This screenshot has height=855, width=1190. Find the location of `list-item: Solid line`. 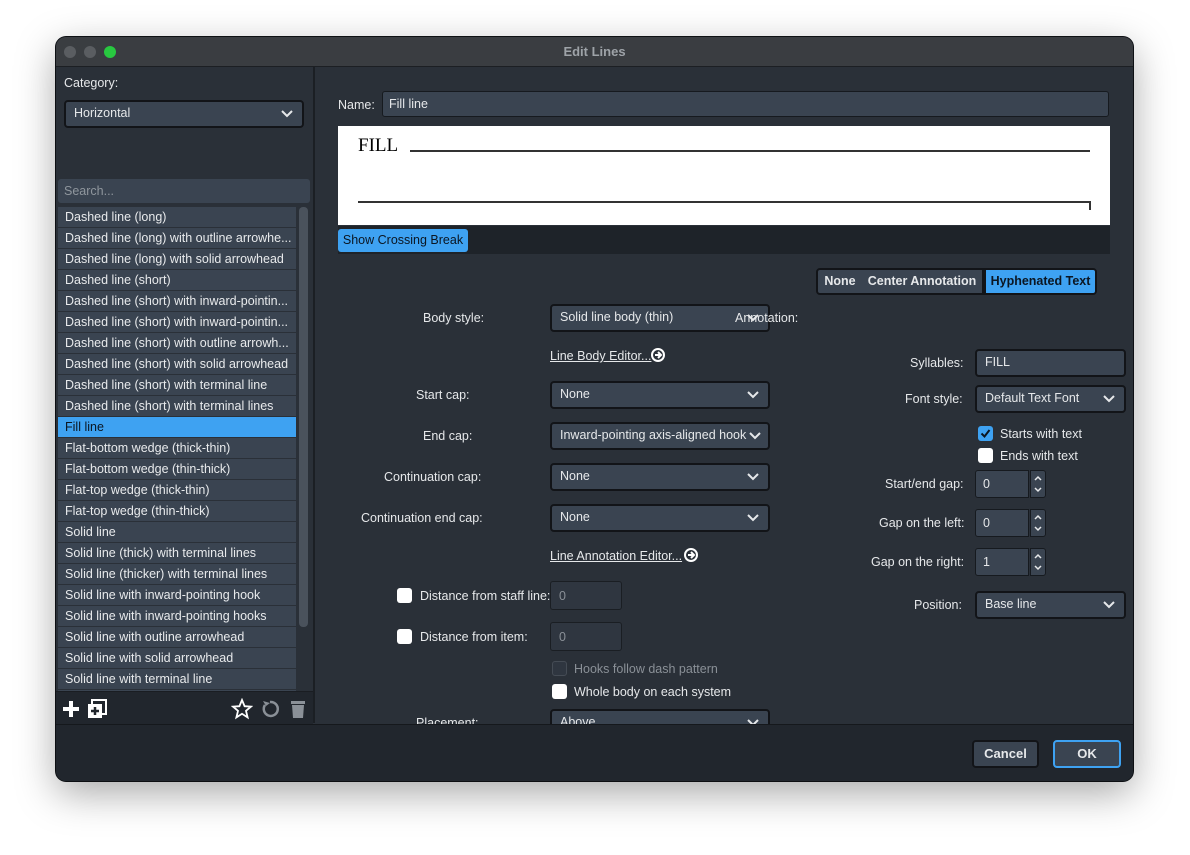

list-item: Solid line is located at coordinates (177, 532).